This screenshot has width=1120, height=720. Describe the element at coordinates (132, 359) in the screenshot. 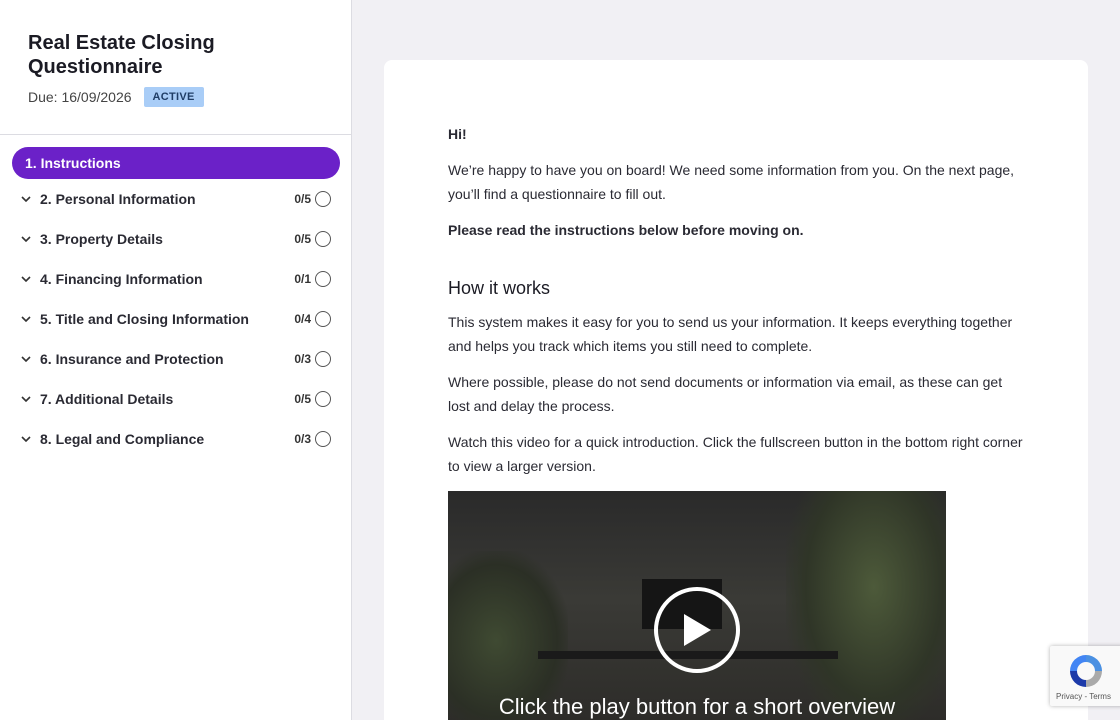

I see `section-label: 6. Insurance and Protection` at that location.